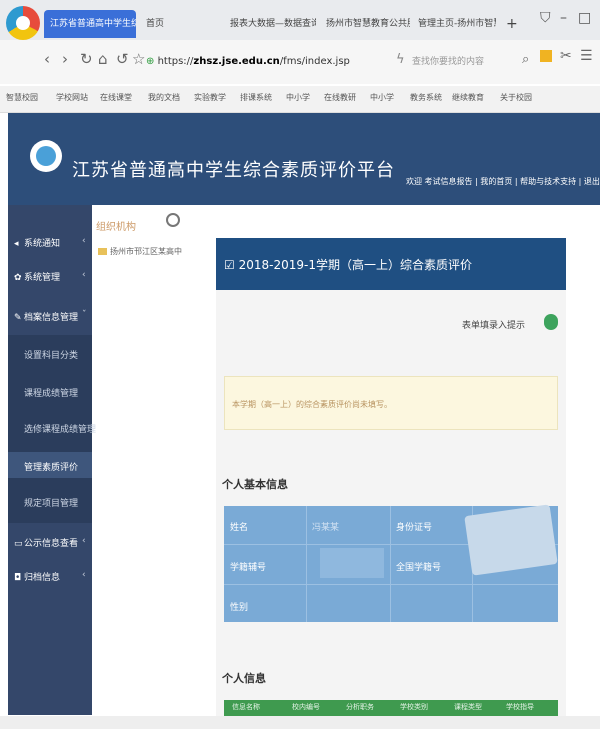  I want to click on gear-icon: ✿, so click(18, 278).